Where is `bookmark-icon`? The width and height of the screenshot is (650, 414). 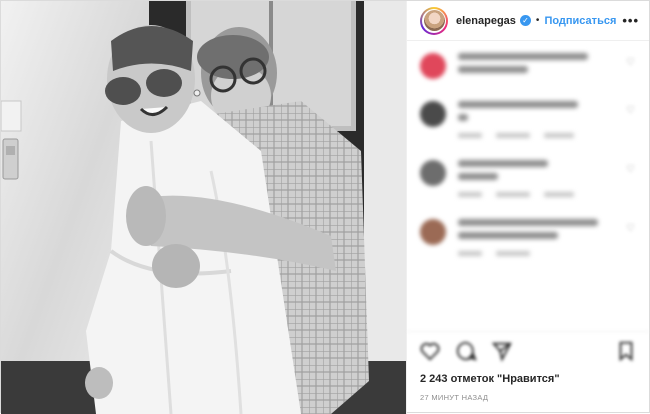
bookmark-icon is located at coordinates (626, 351).